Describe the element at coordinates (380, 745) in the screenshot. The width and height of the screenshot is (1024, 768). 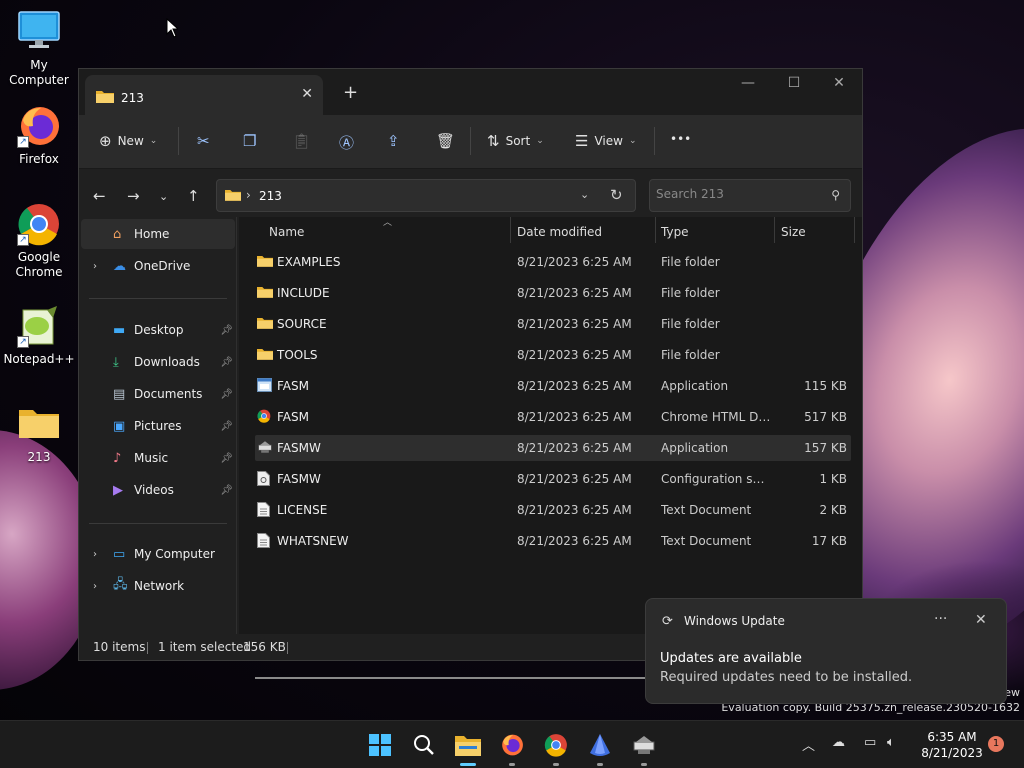
I see `start-button` at that location.